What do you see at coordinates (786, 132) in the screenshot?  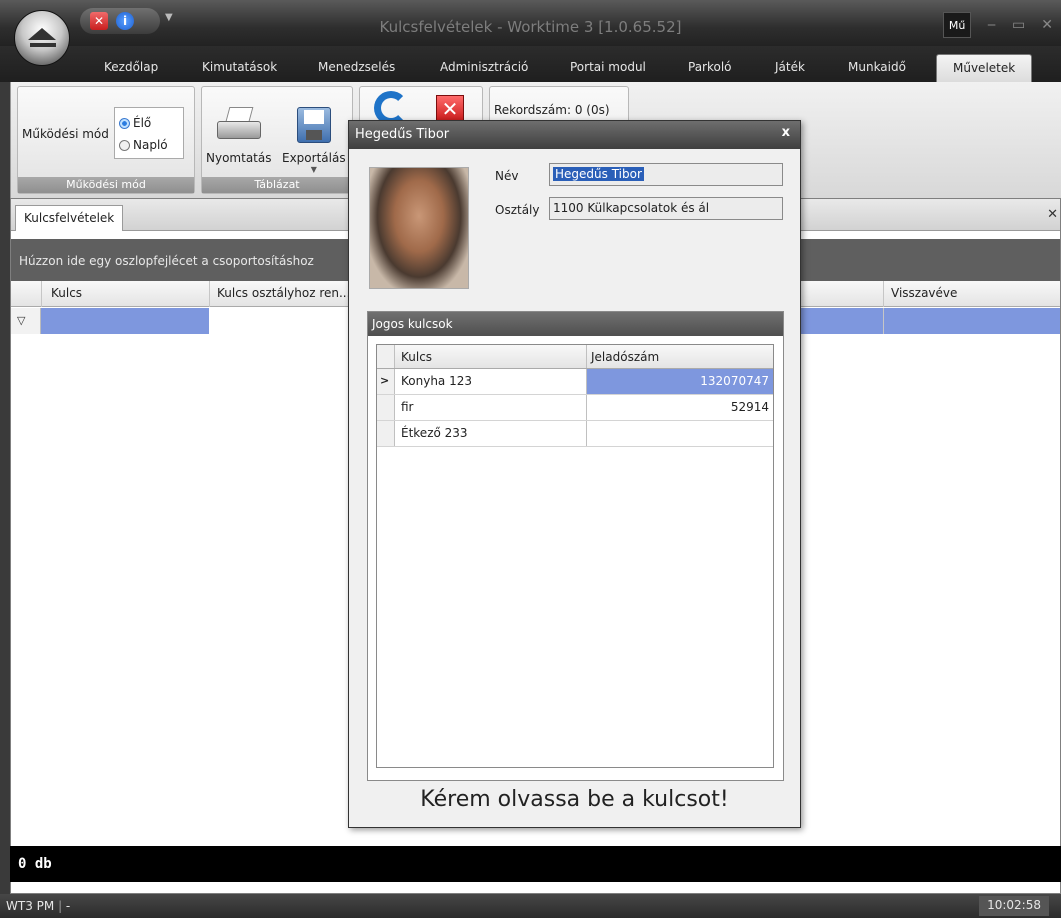 I see `dialog-close-icon: x` at bounding box center [786, 132].